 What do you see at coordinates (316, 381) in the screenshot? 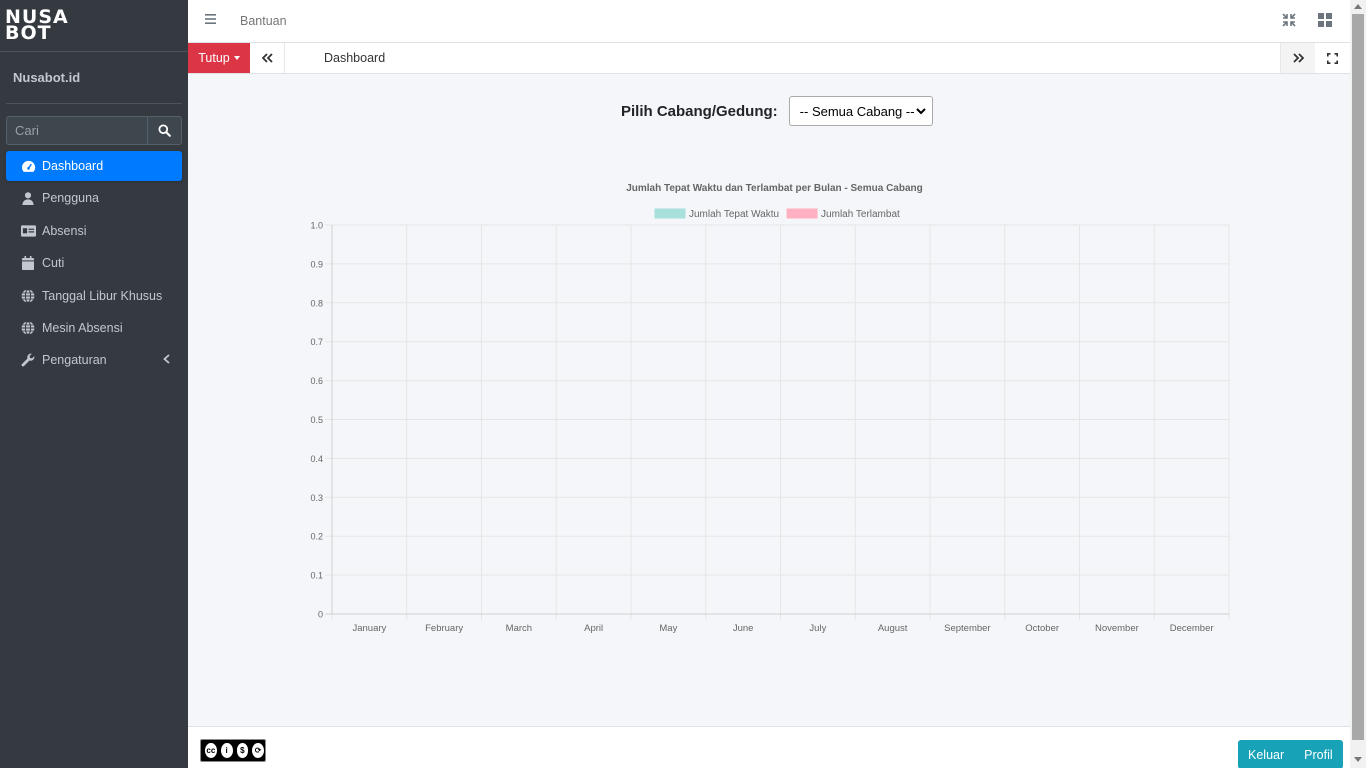
I see `y-tick-label: 0.6` at bounding box center [316, 381].